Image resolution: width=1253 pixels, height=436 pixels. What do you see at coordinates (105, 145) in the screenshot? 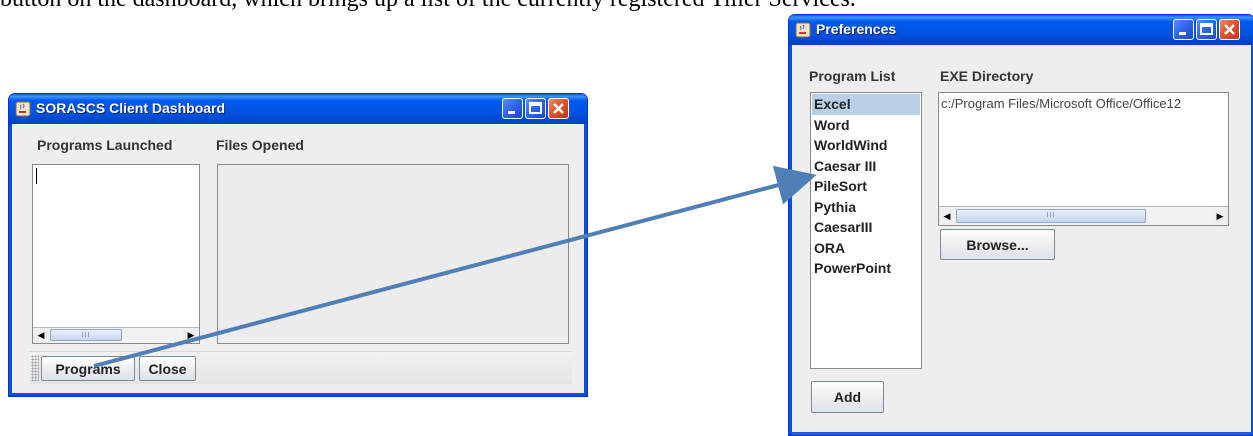
I see `programs-launched-label: Programs Launched` at bounding box center [105, 145].